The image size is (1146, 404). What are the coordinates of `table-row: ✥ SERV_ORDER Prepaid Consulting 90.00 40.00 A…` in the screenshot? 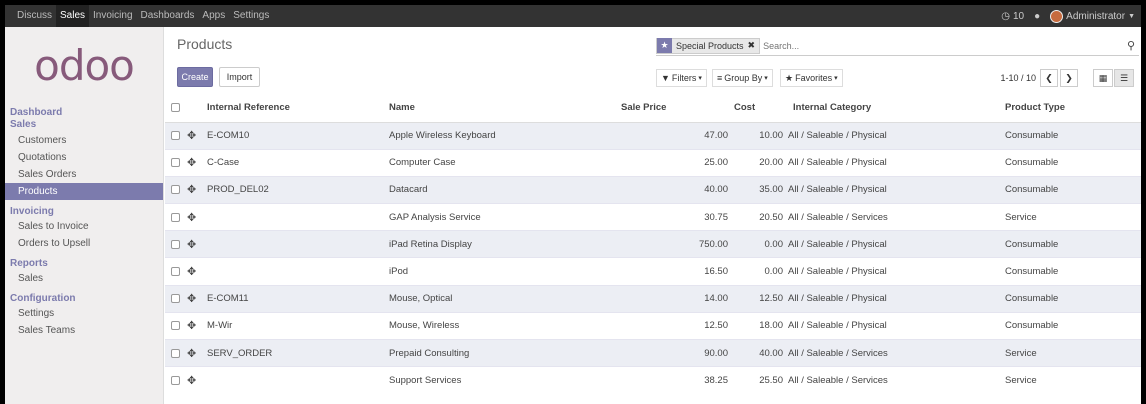 It's located at (653, 352).